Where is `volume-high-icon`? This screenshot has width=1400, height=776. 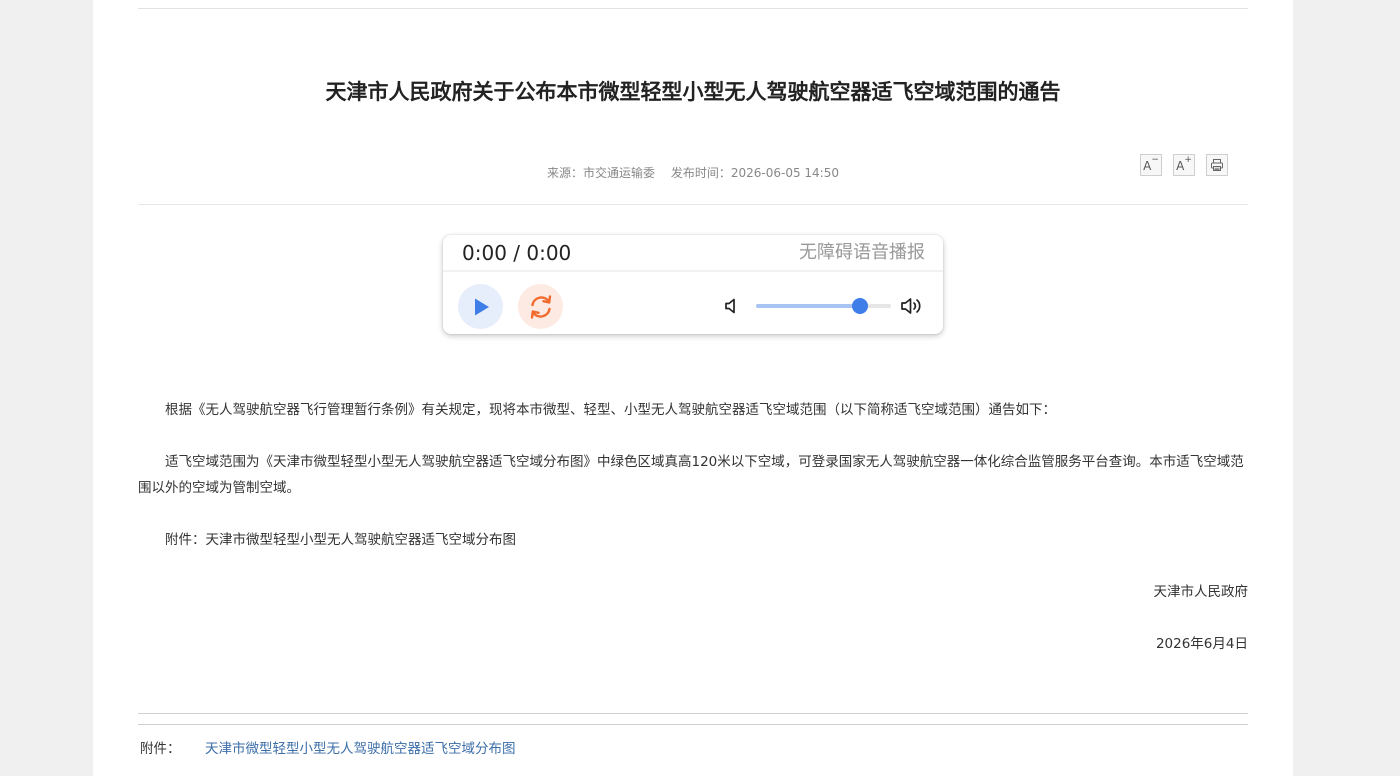 volume-high-icon is located at coordinates (912, 306).